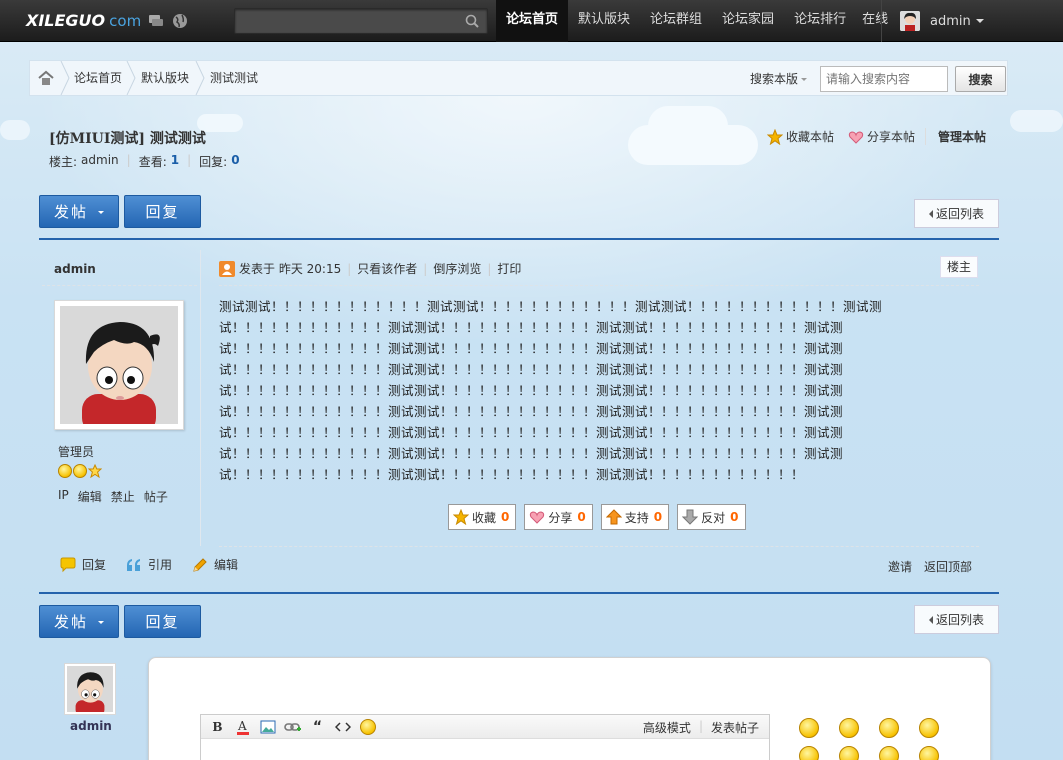 The width and height of the screenshot is (1063, 760). Describe the element at coordinates (956, 213) in the screenshot. I see `back-to-list-button: 返回列表` at that location.